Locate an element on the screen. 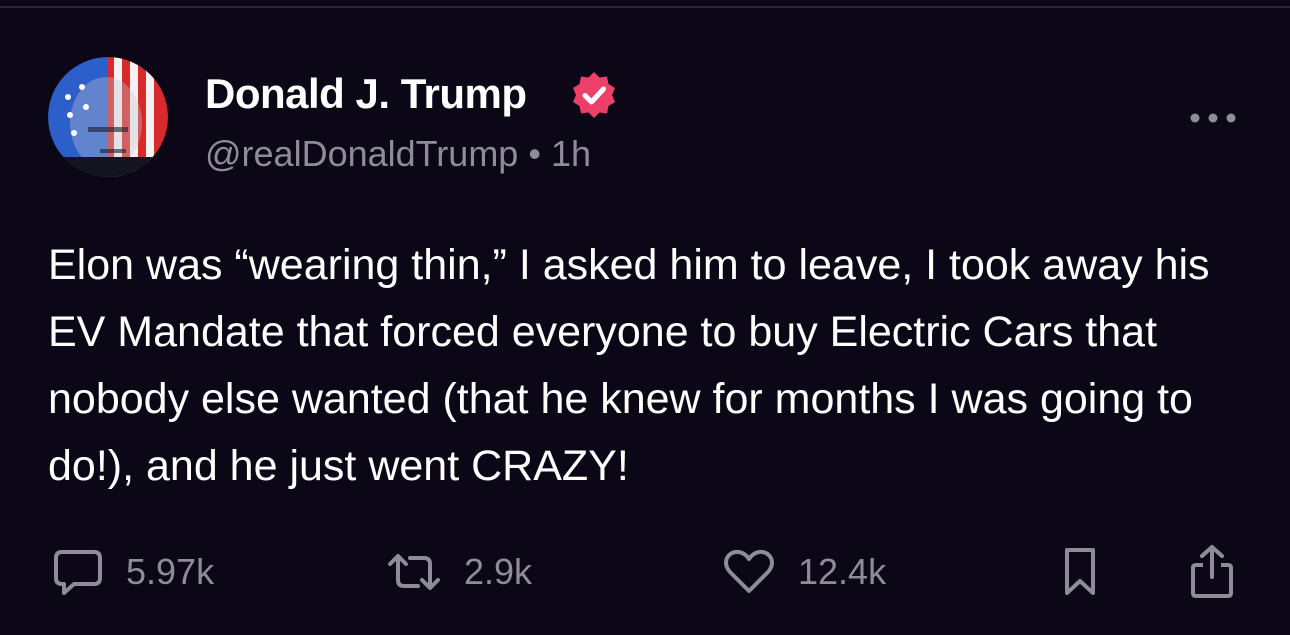  like-count: 12.4k is located at coordinates (842, 571).